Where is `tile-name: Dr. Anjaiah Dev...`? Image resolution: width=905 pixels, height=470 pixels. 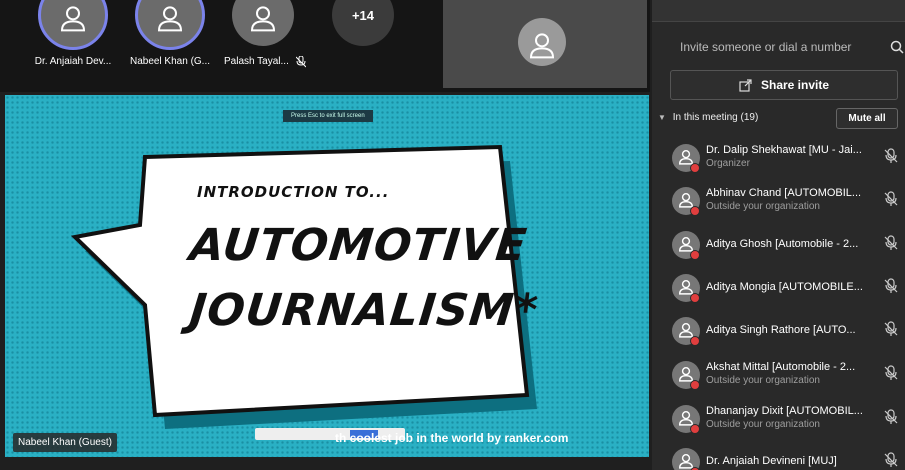 tile-name: Dr. Anjaiah Dev... is located at coordinates (73, 61).